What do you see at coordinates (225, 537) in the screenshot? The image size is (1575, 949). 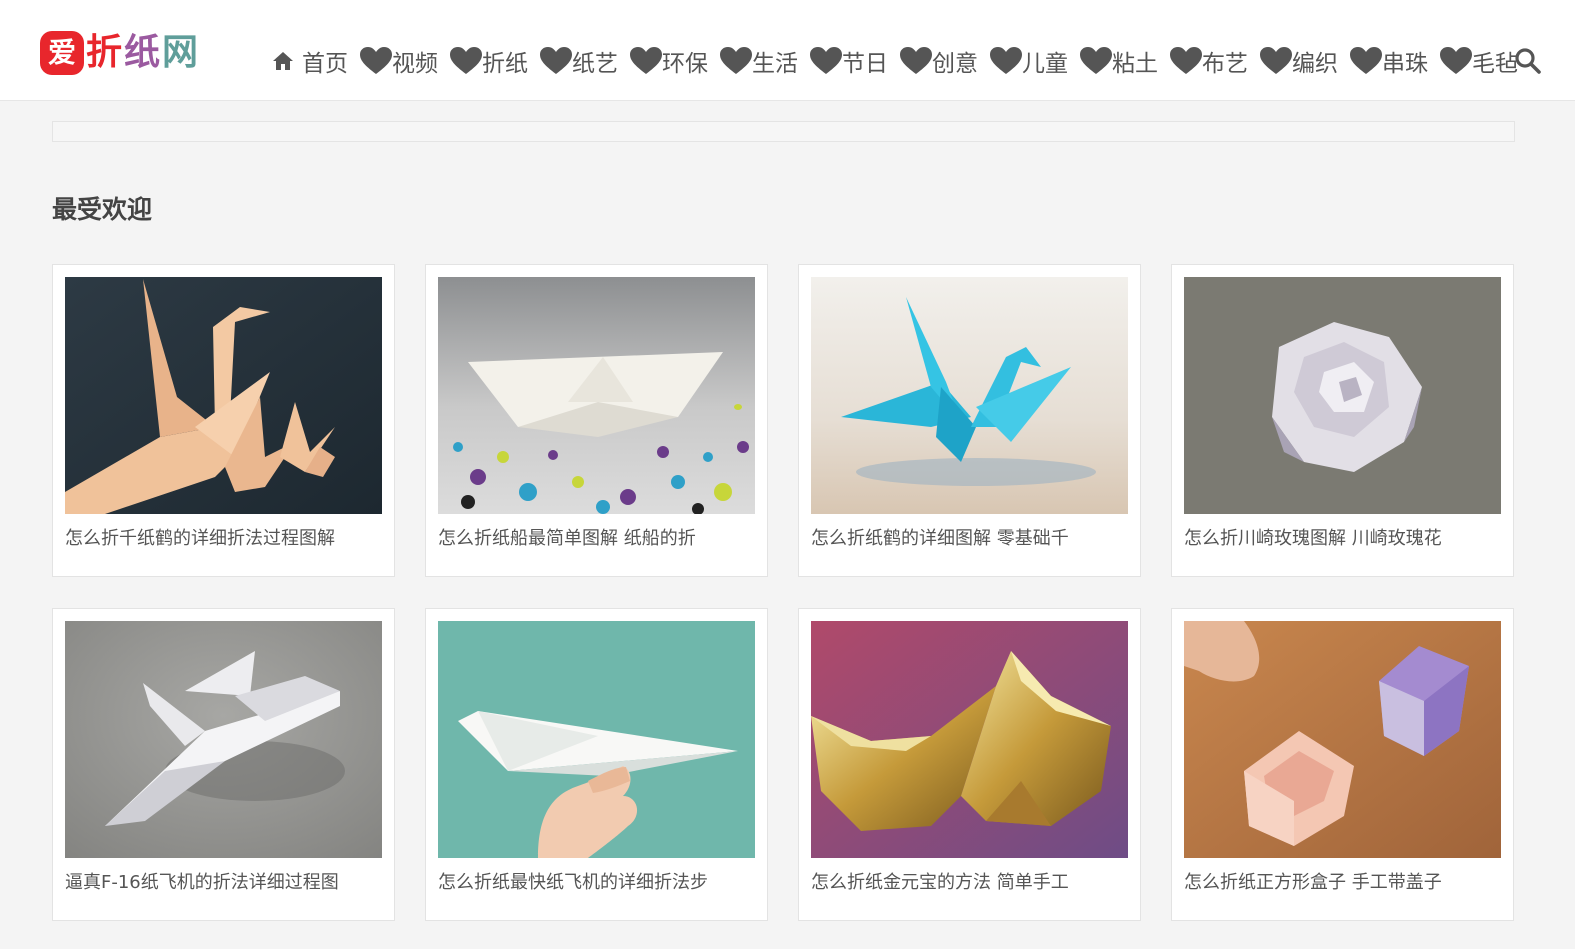 I see `article-title: 怎么折千纸鹤的详细折法过程图解` at bounding box center [225, 537].